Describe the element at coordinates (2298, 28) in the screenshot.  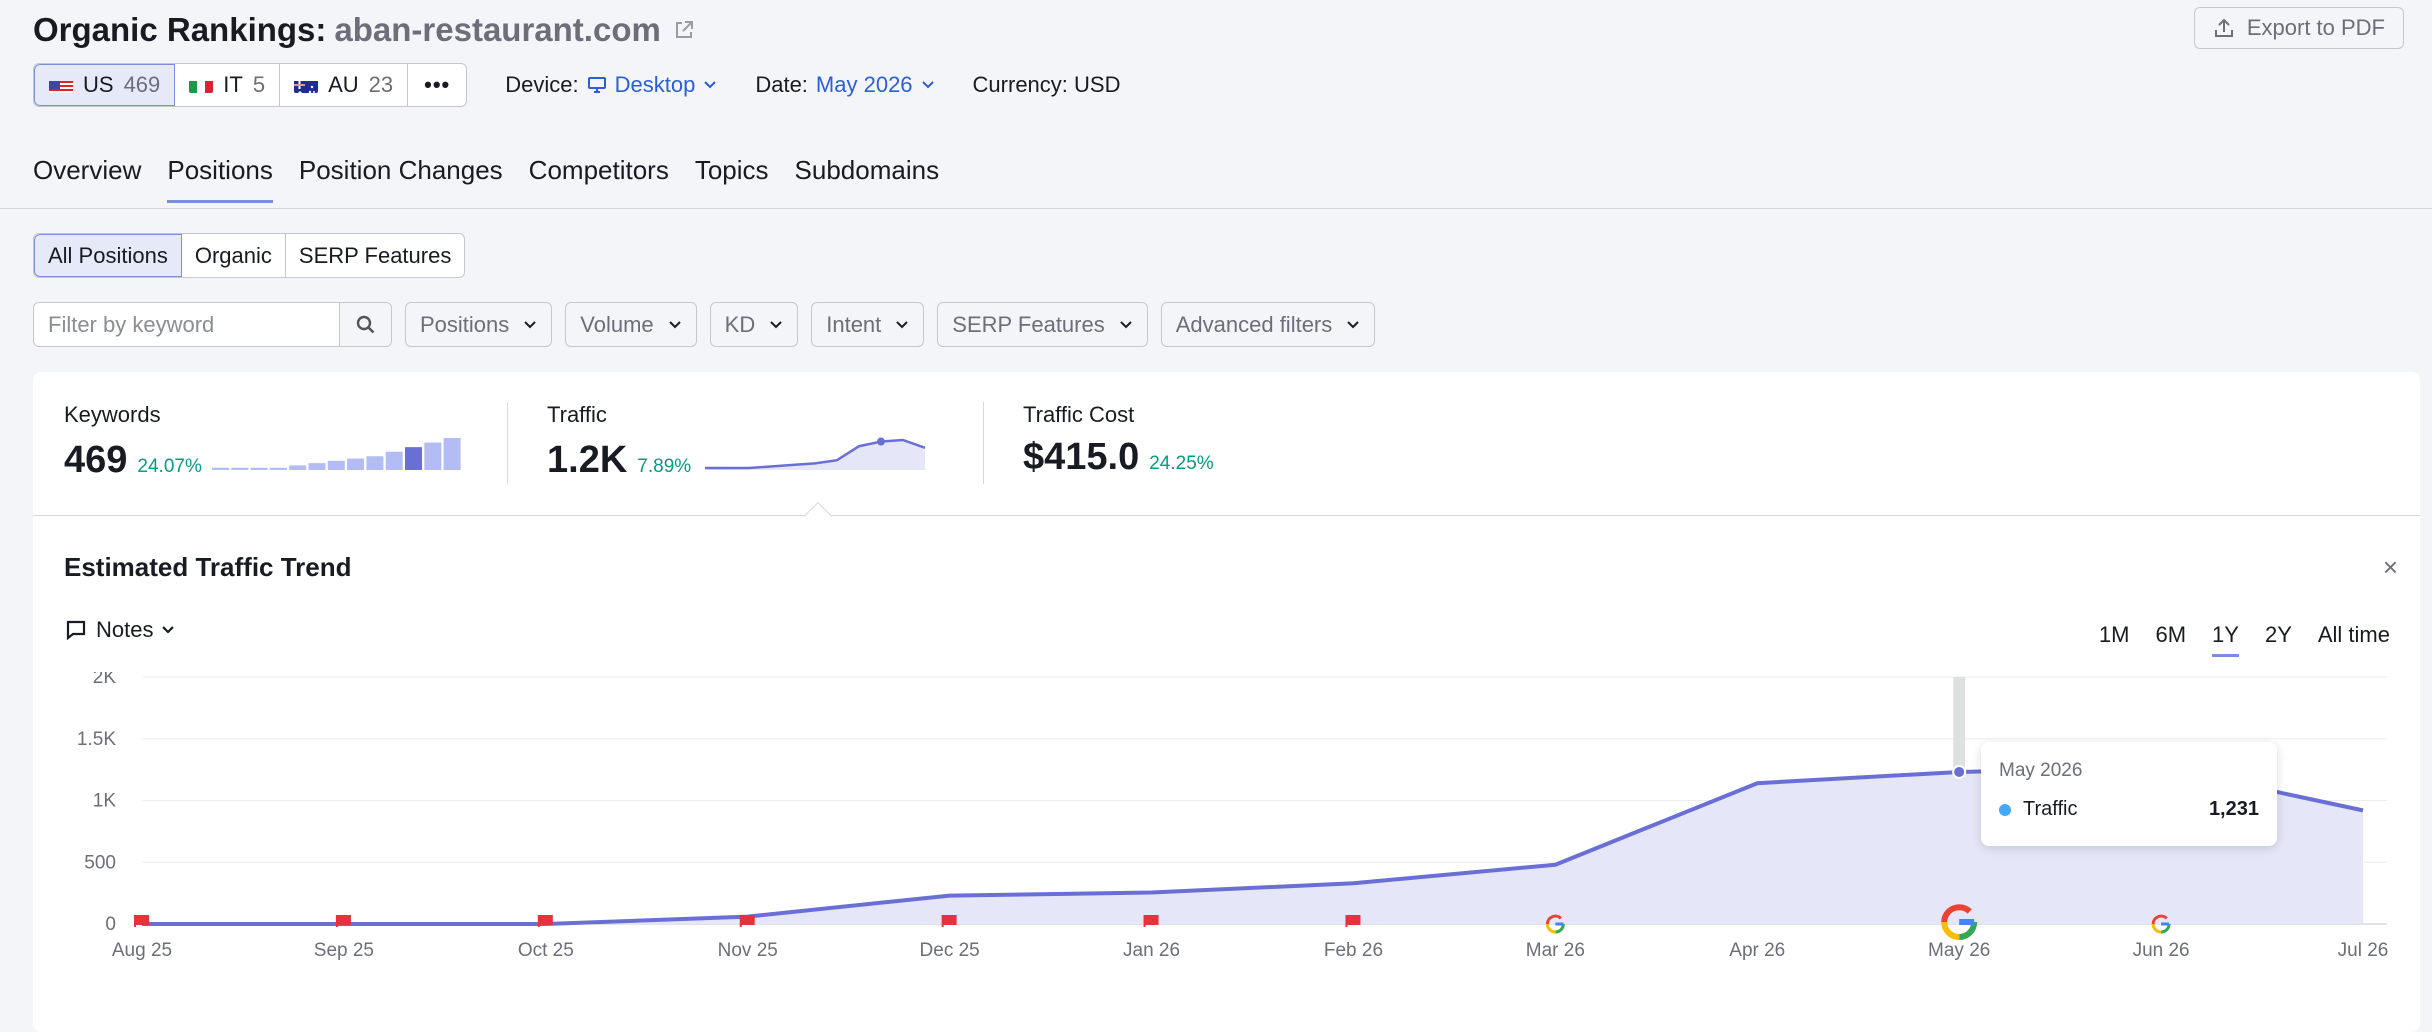
I see `export-pdf-button: Export to PDF` at that location.